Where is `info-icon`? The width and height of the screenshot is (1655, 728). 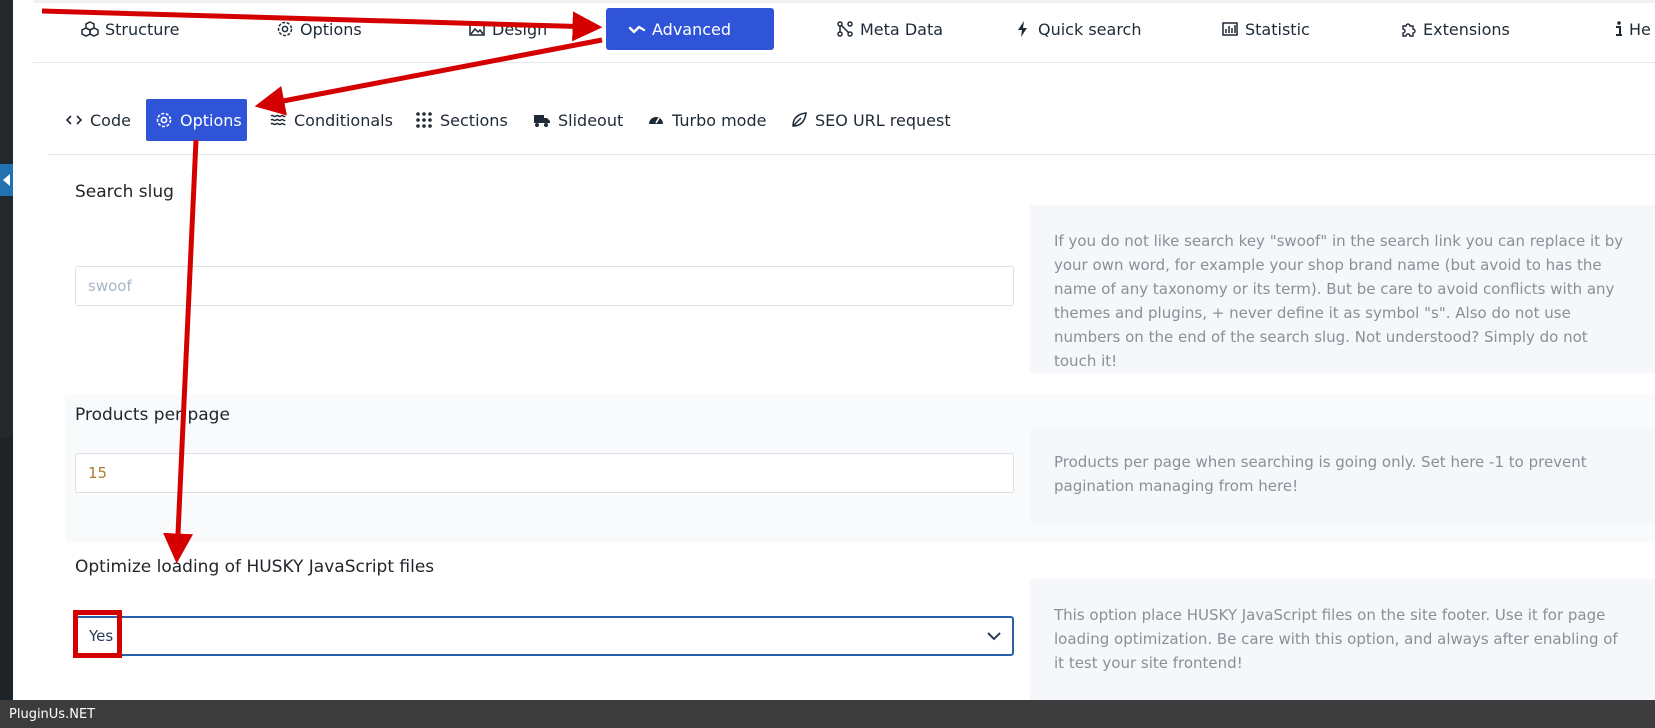 info-icon is located at coordinates (1618, 29).